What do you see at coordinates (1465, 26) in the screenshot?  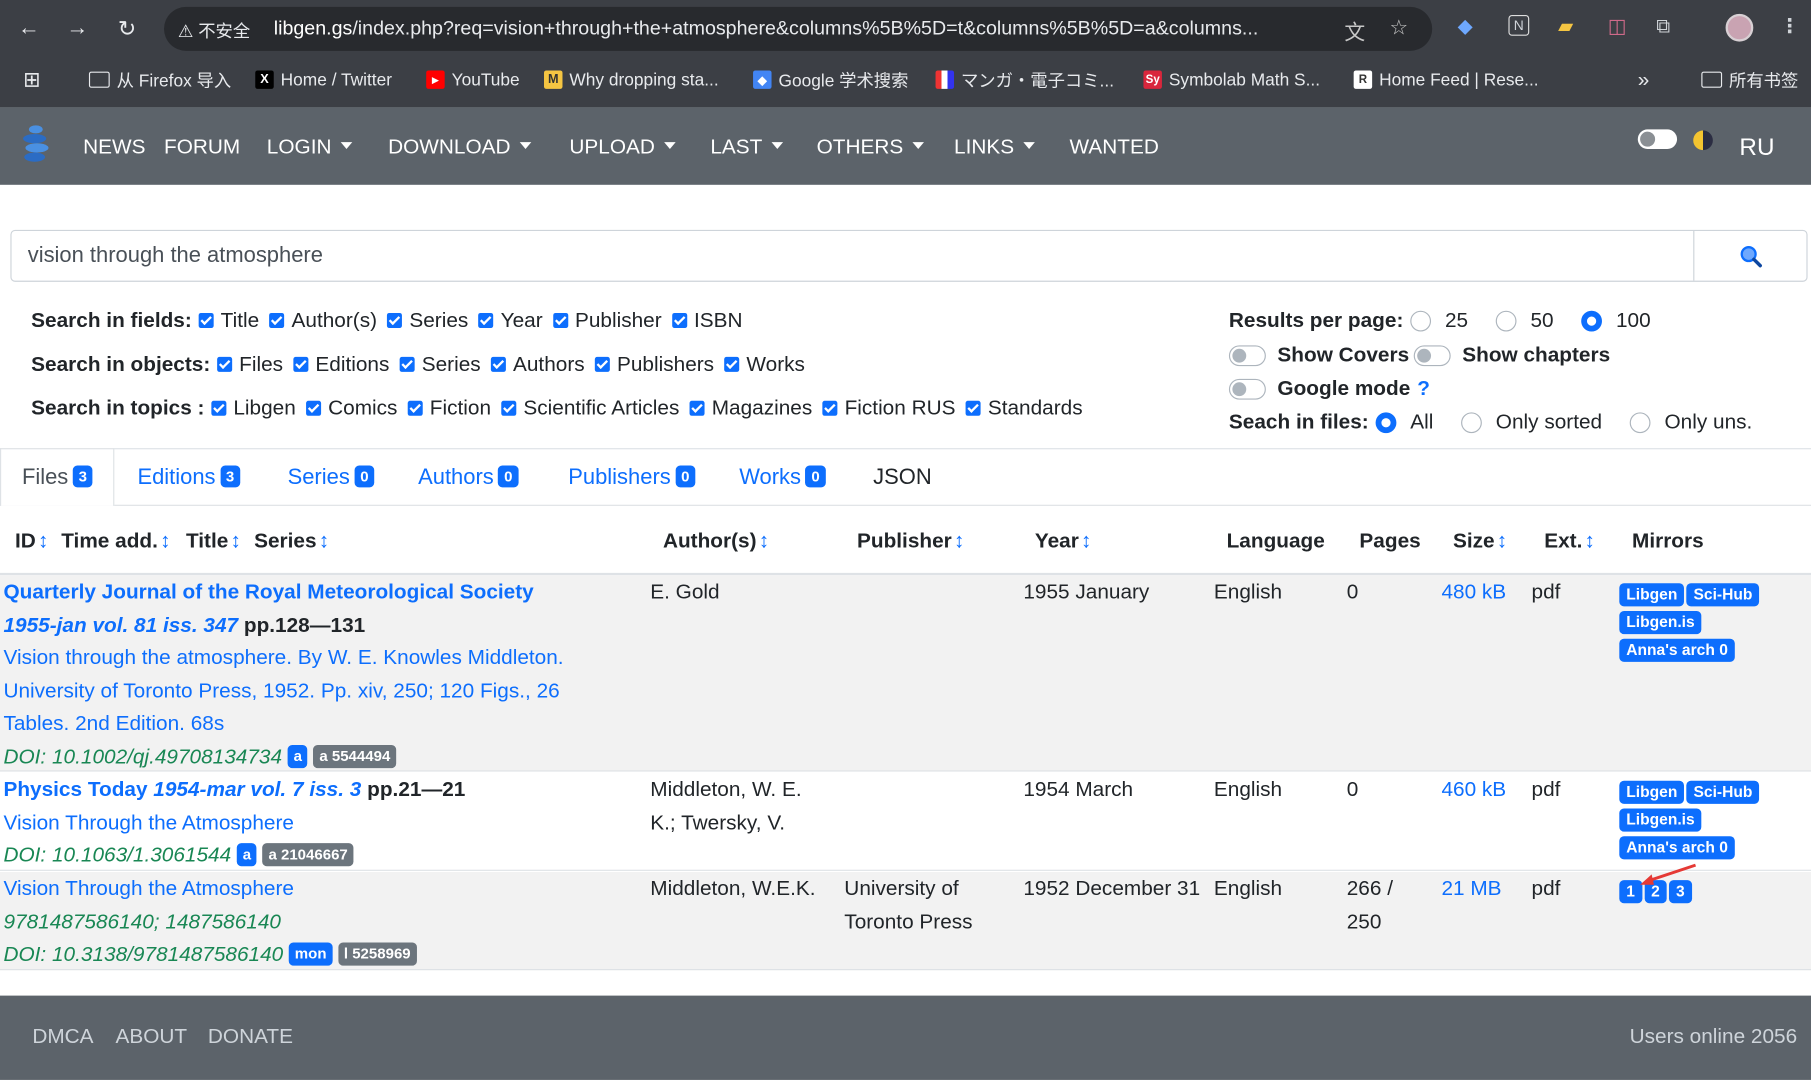 I see `extension-diamond-icon: ◆` at bounding box center [1465, 26].